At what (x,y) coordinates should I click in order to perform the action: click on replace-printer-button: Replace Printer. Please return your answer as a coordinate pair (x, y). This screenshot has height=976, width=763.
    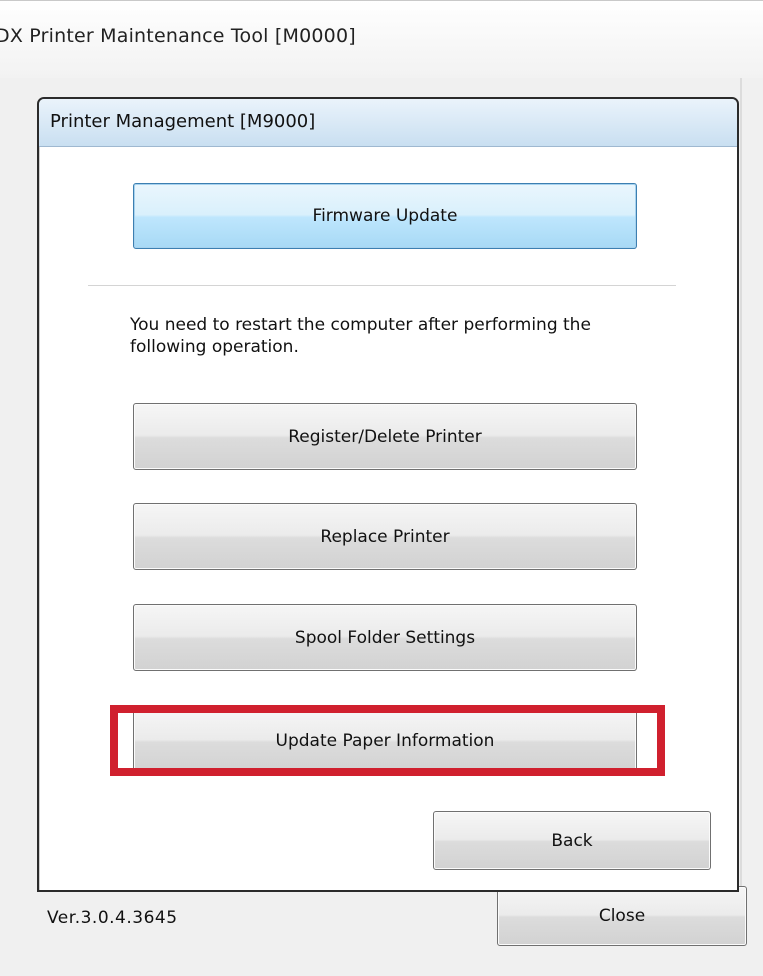
    Looking at the image, I should click on (385, 536).